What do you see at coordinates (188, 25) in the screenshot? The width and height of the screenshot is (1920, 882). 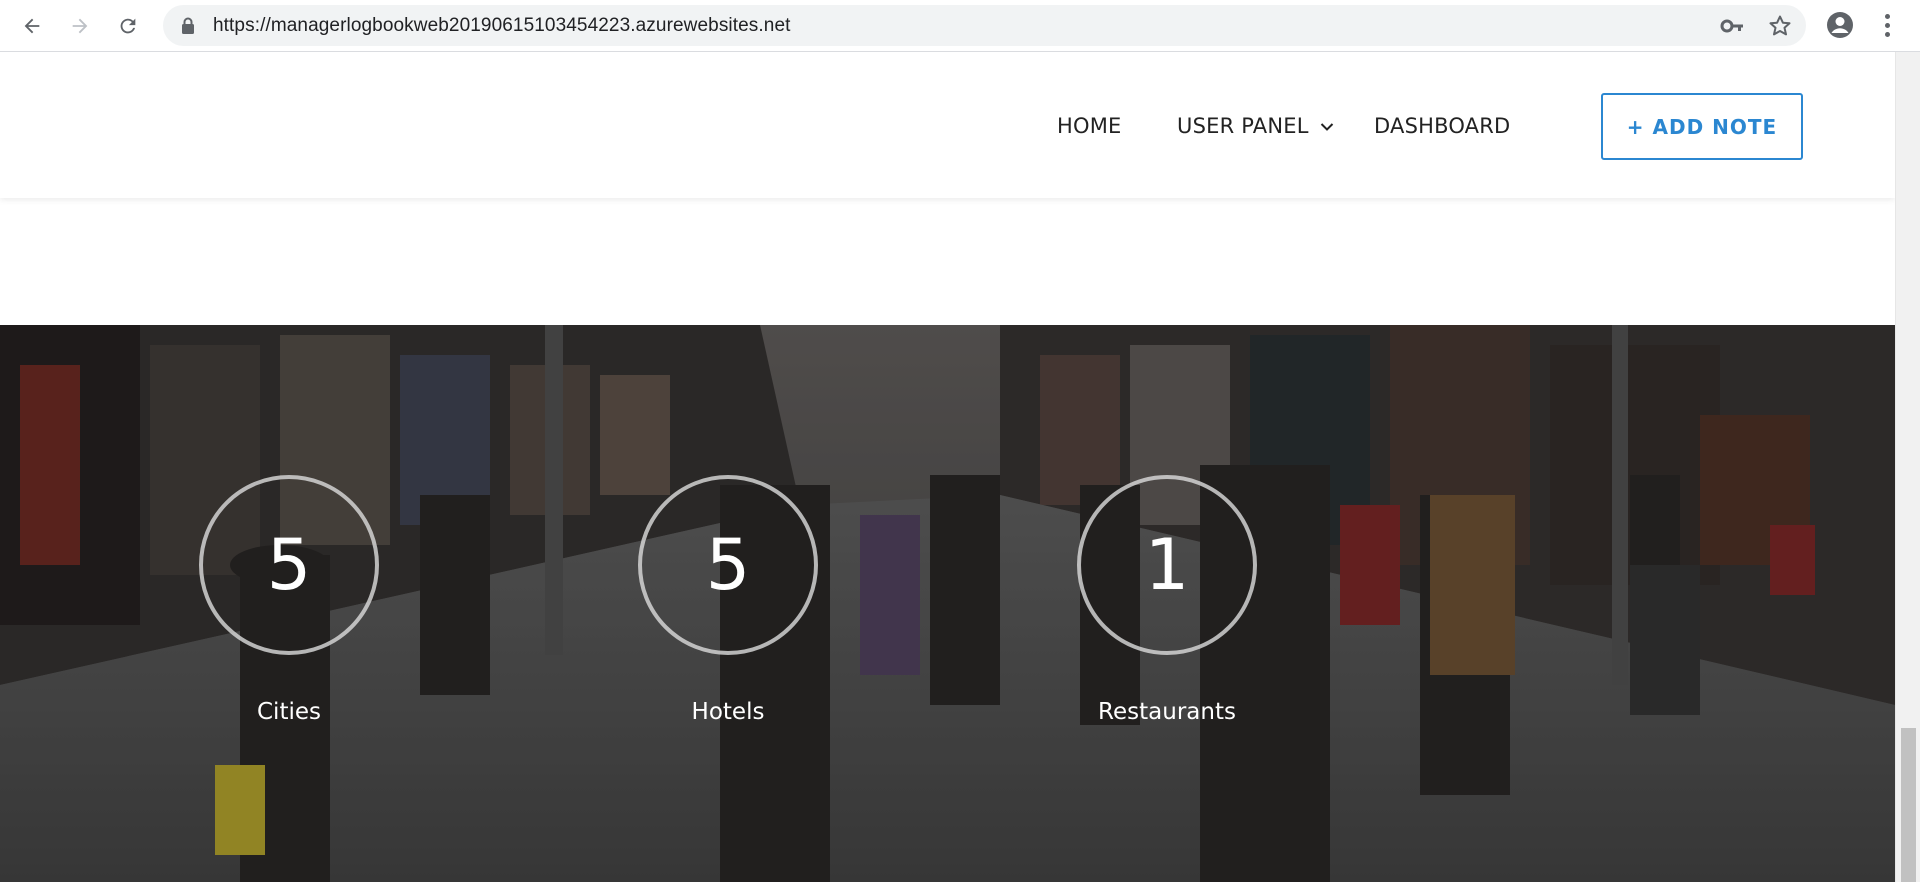 I see `lock-icon` at bounding box center [188, 25].